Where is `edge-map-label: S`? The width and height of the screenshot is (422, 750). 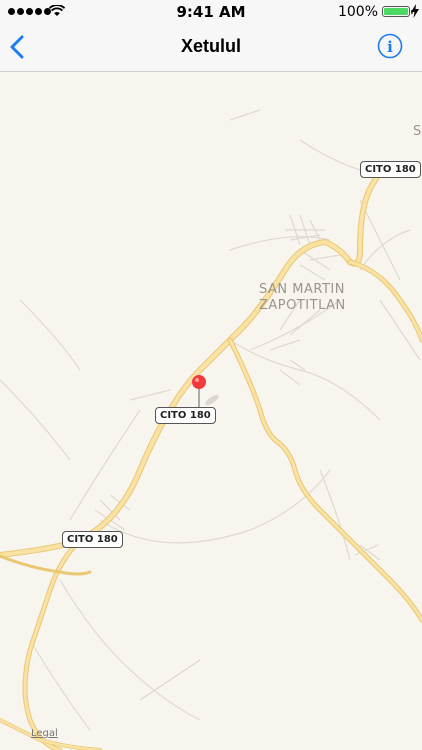 edge-map-label: S is located at coordinates (417, 131).